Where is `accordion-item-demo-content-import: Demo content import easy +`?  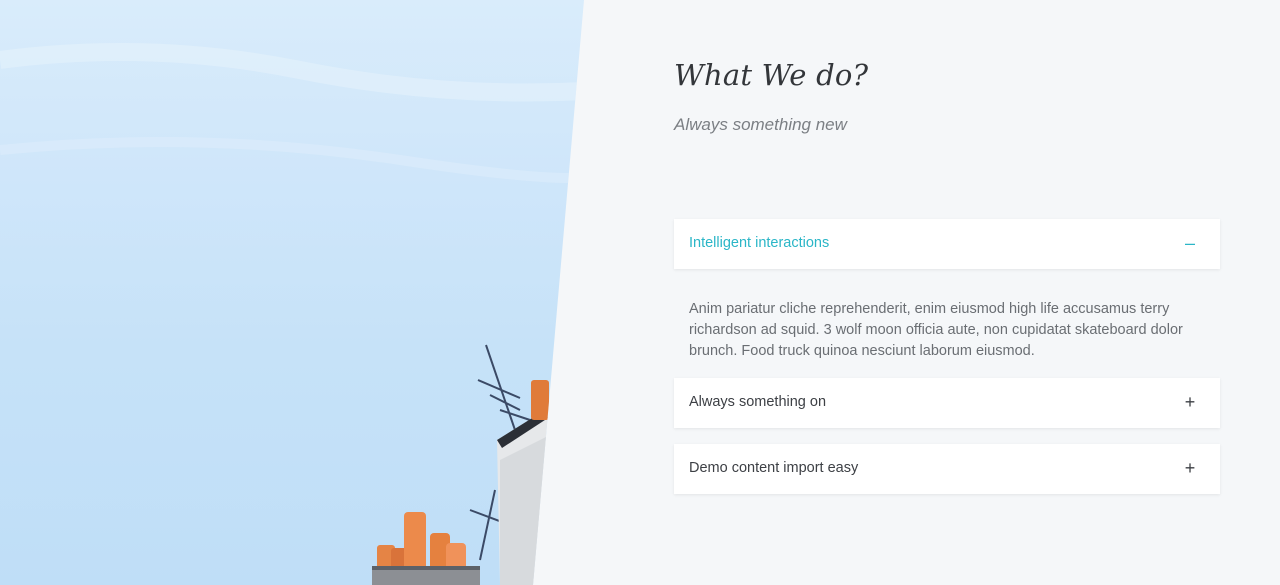 accordion-item-demo-content-import: Demo content import easy + is located at coordinates (947, 469).